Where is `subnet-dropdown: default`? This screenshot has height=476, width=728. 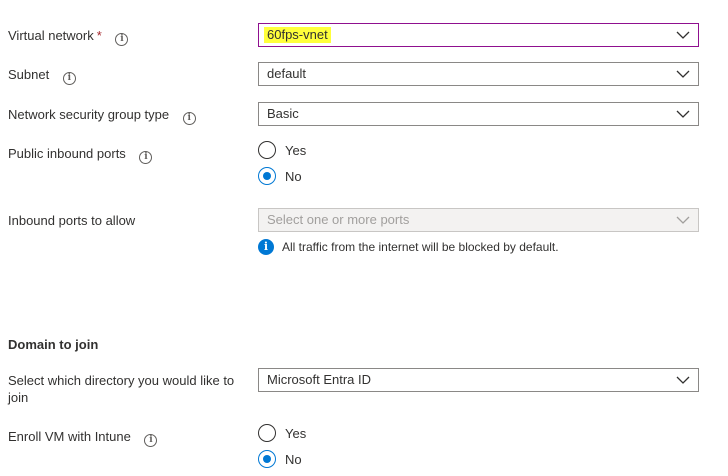
subnet-dropdown: default is located at coordinates (478, 74).